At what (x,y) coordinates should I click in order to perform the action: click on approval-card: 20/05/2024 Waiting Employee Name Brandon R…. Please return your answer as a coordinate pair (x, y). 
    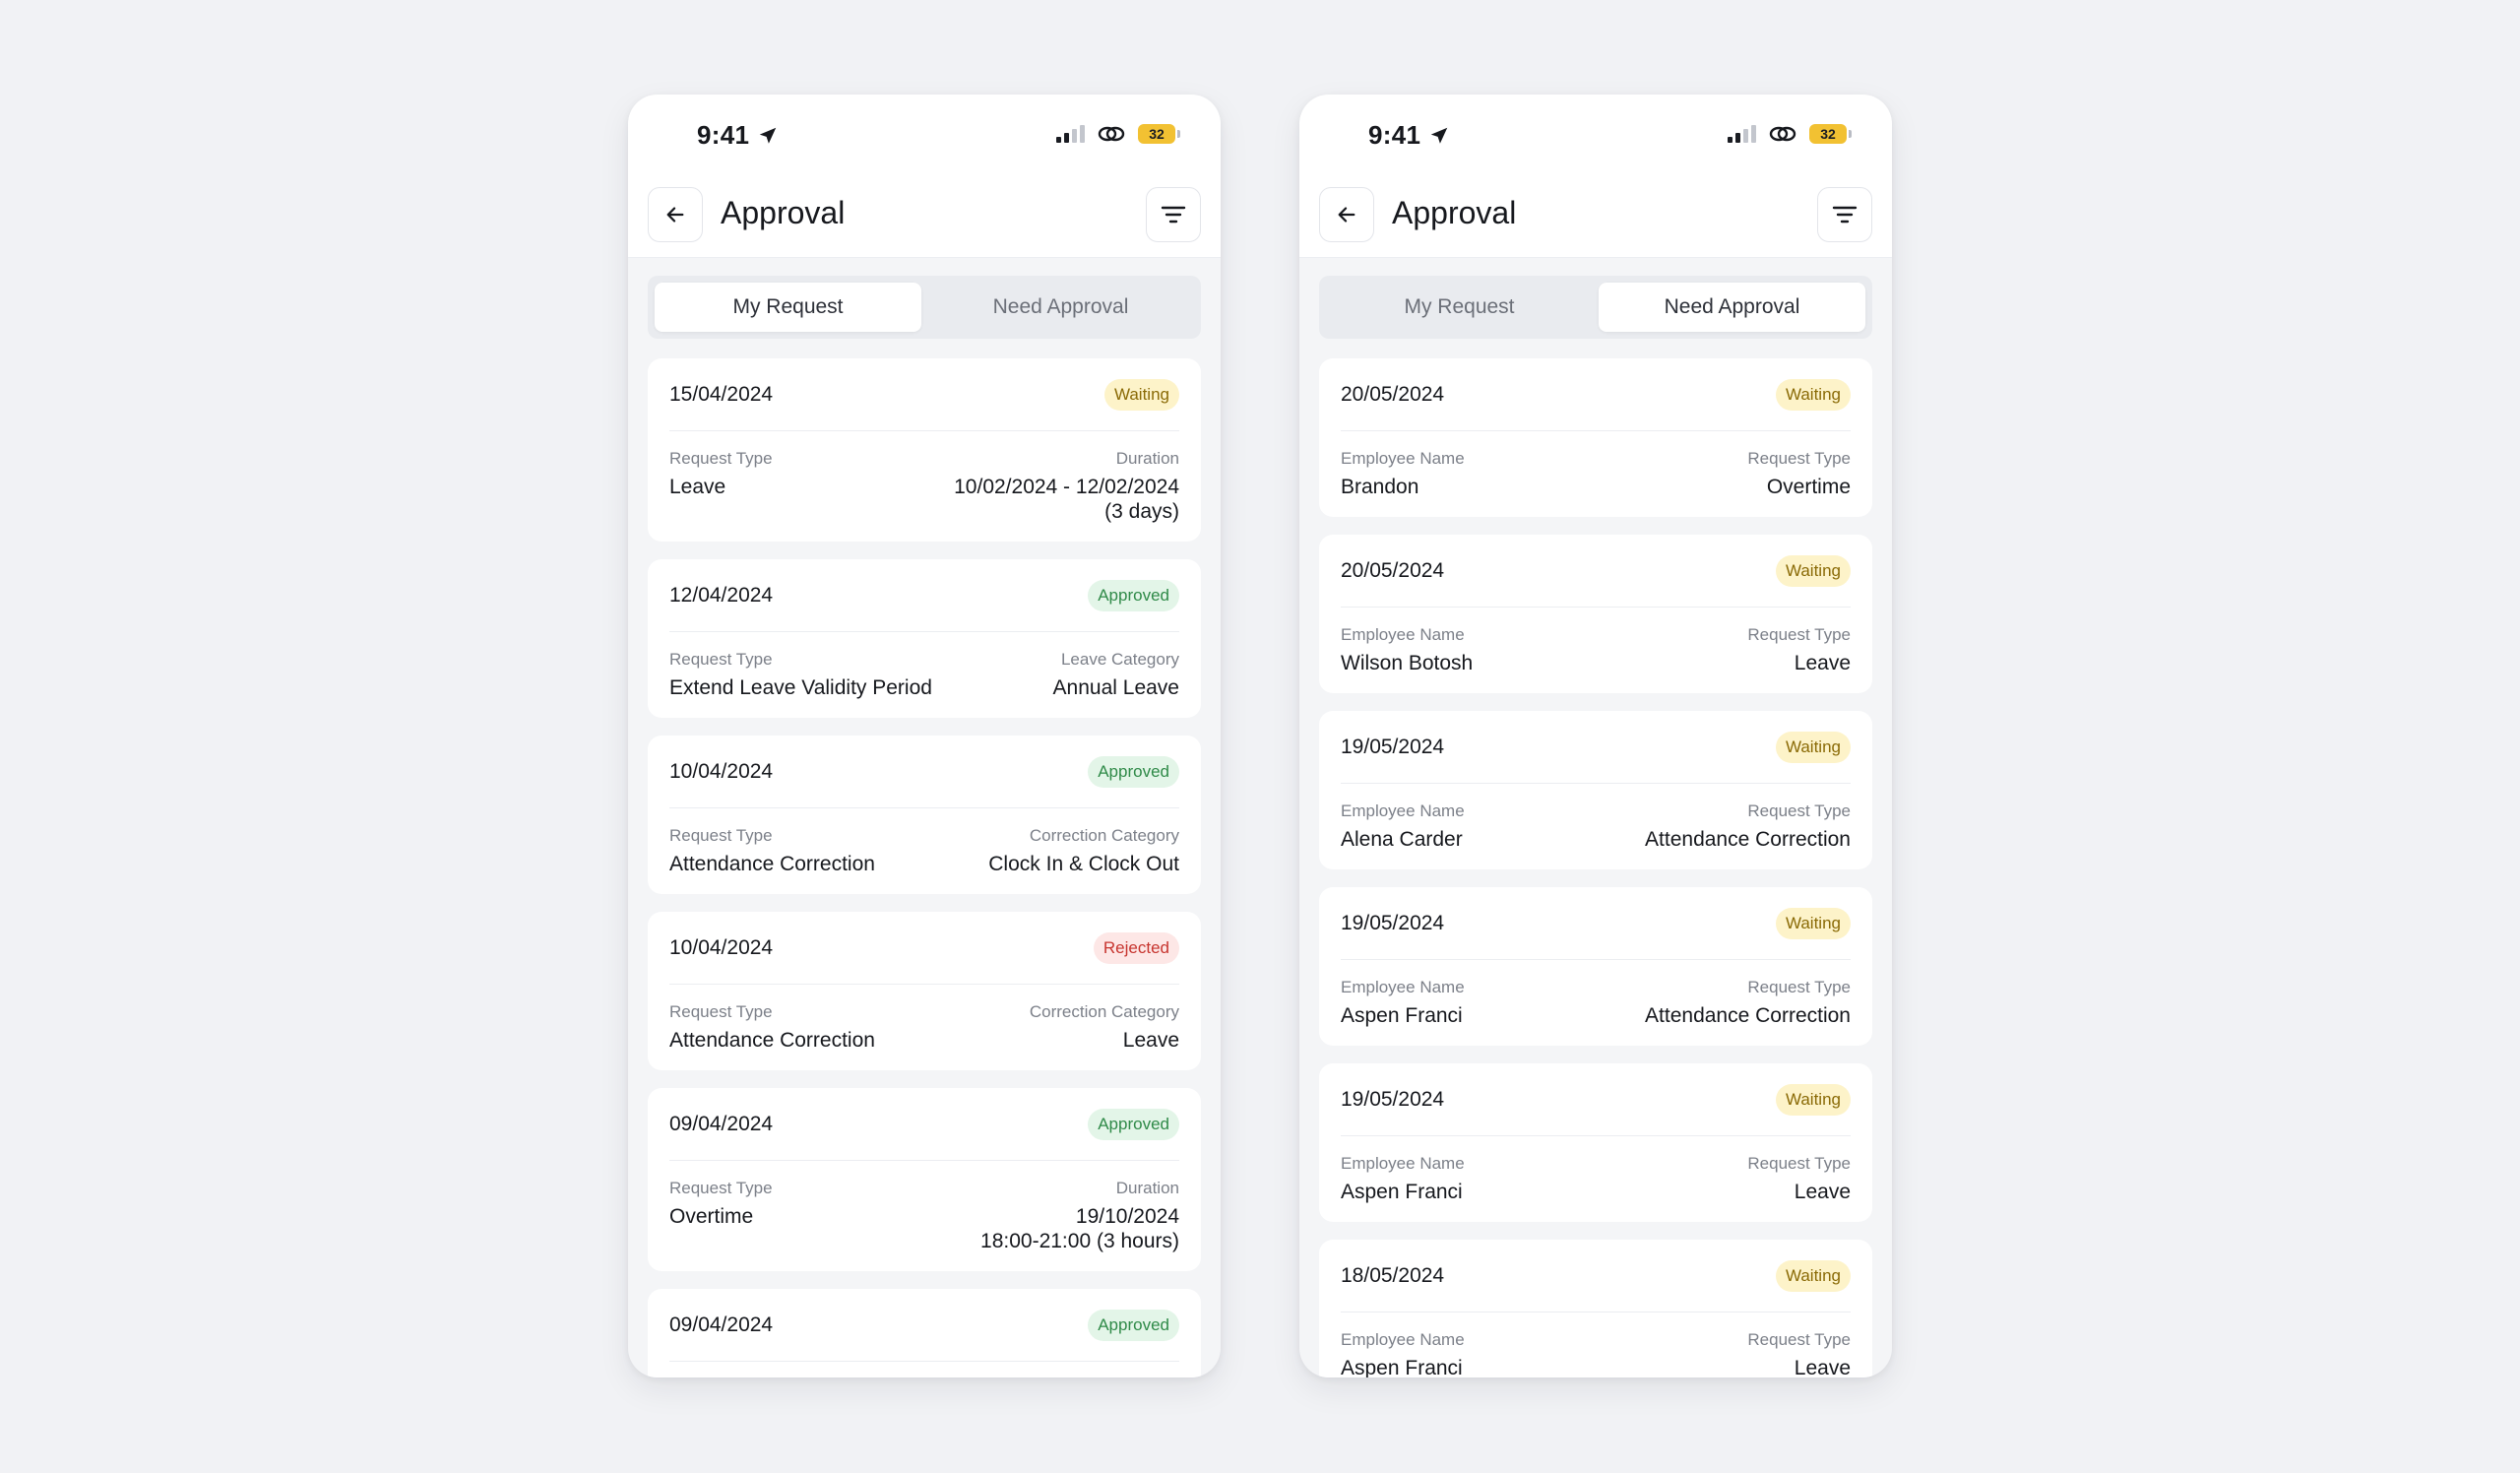
    Looking at the image, I should click on (1595, 437).